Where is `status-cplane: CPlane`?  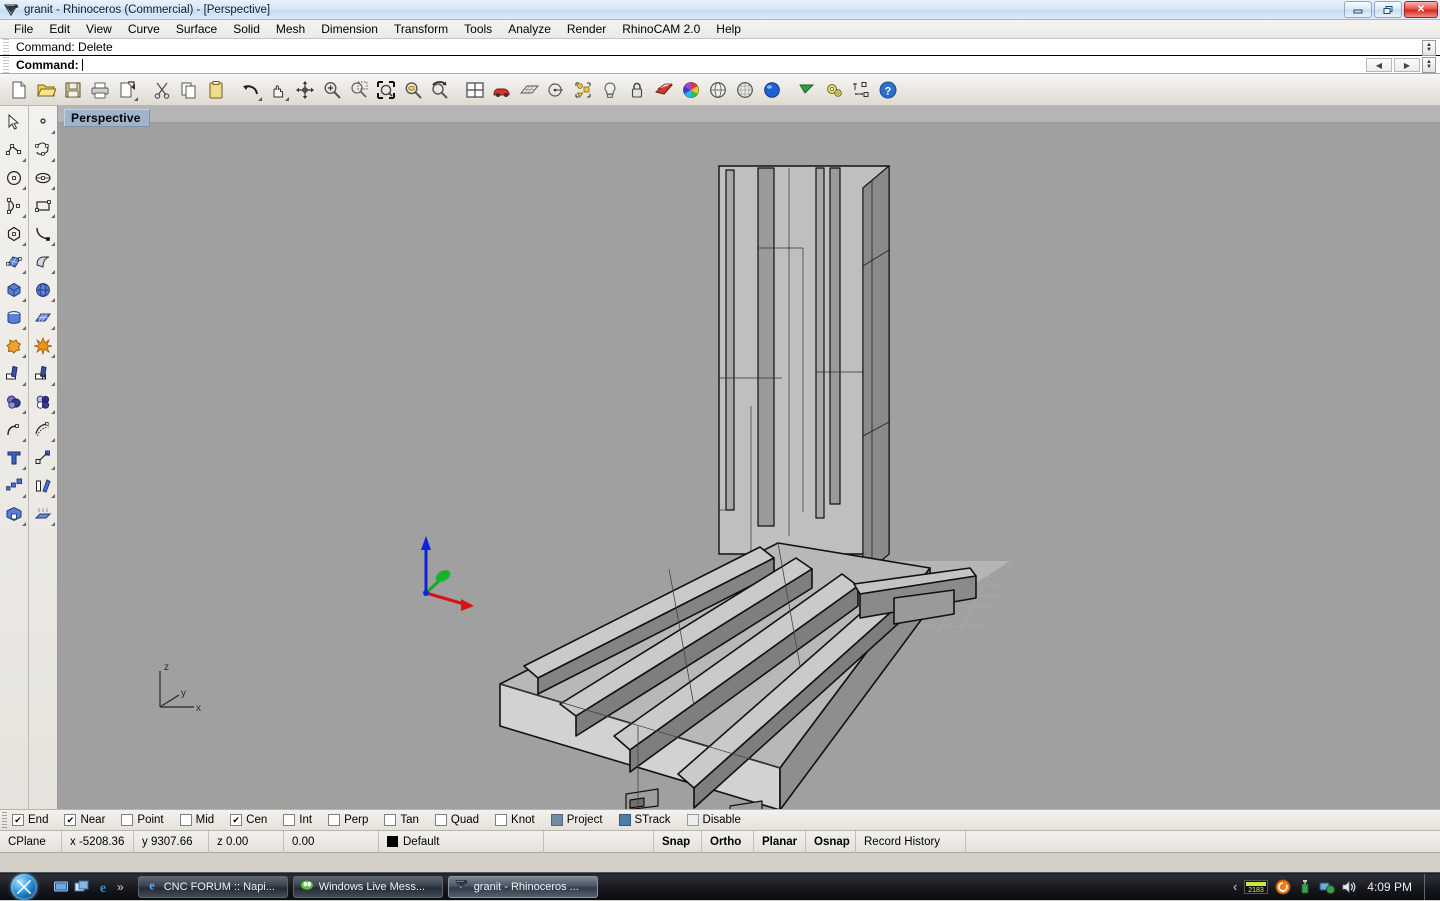 status-cplane: CPlane is located at coordinates (31, 842).